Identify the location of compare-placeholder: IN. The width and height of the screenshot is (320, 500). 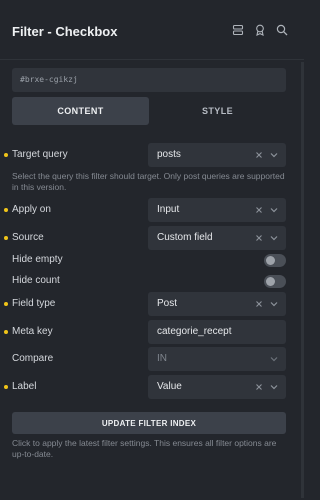
(162, 358).